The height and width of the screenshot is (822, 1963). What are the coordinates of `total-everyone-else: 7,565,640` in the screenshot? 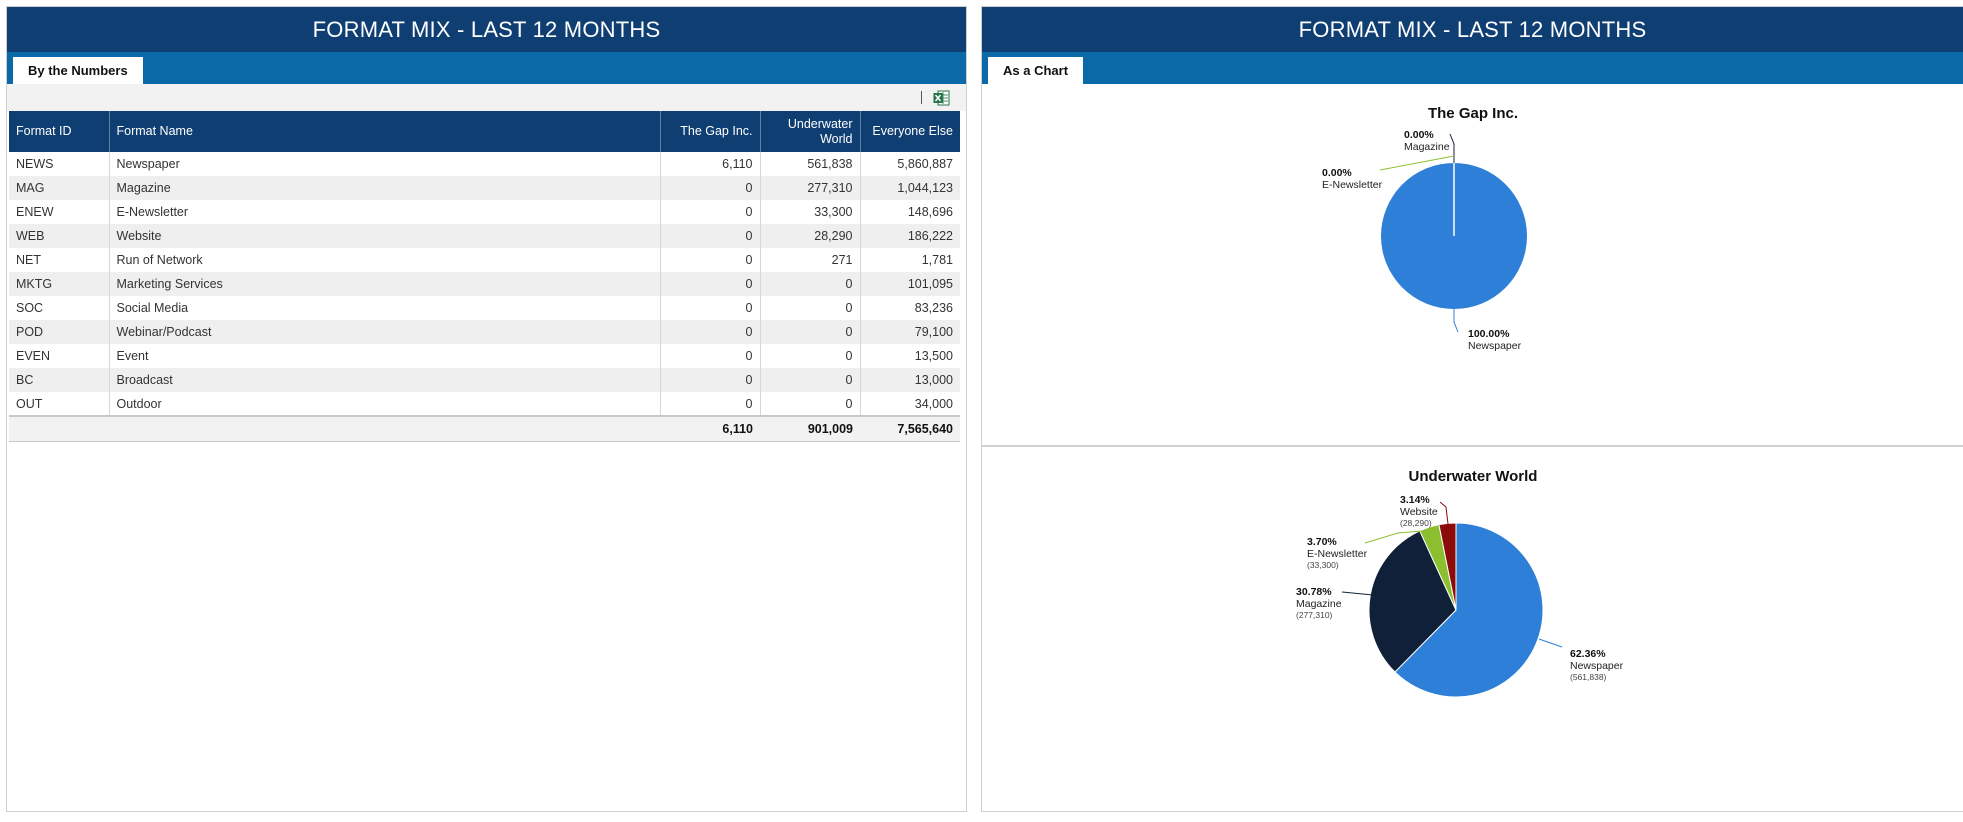 It's located at (910, 428).